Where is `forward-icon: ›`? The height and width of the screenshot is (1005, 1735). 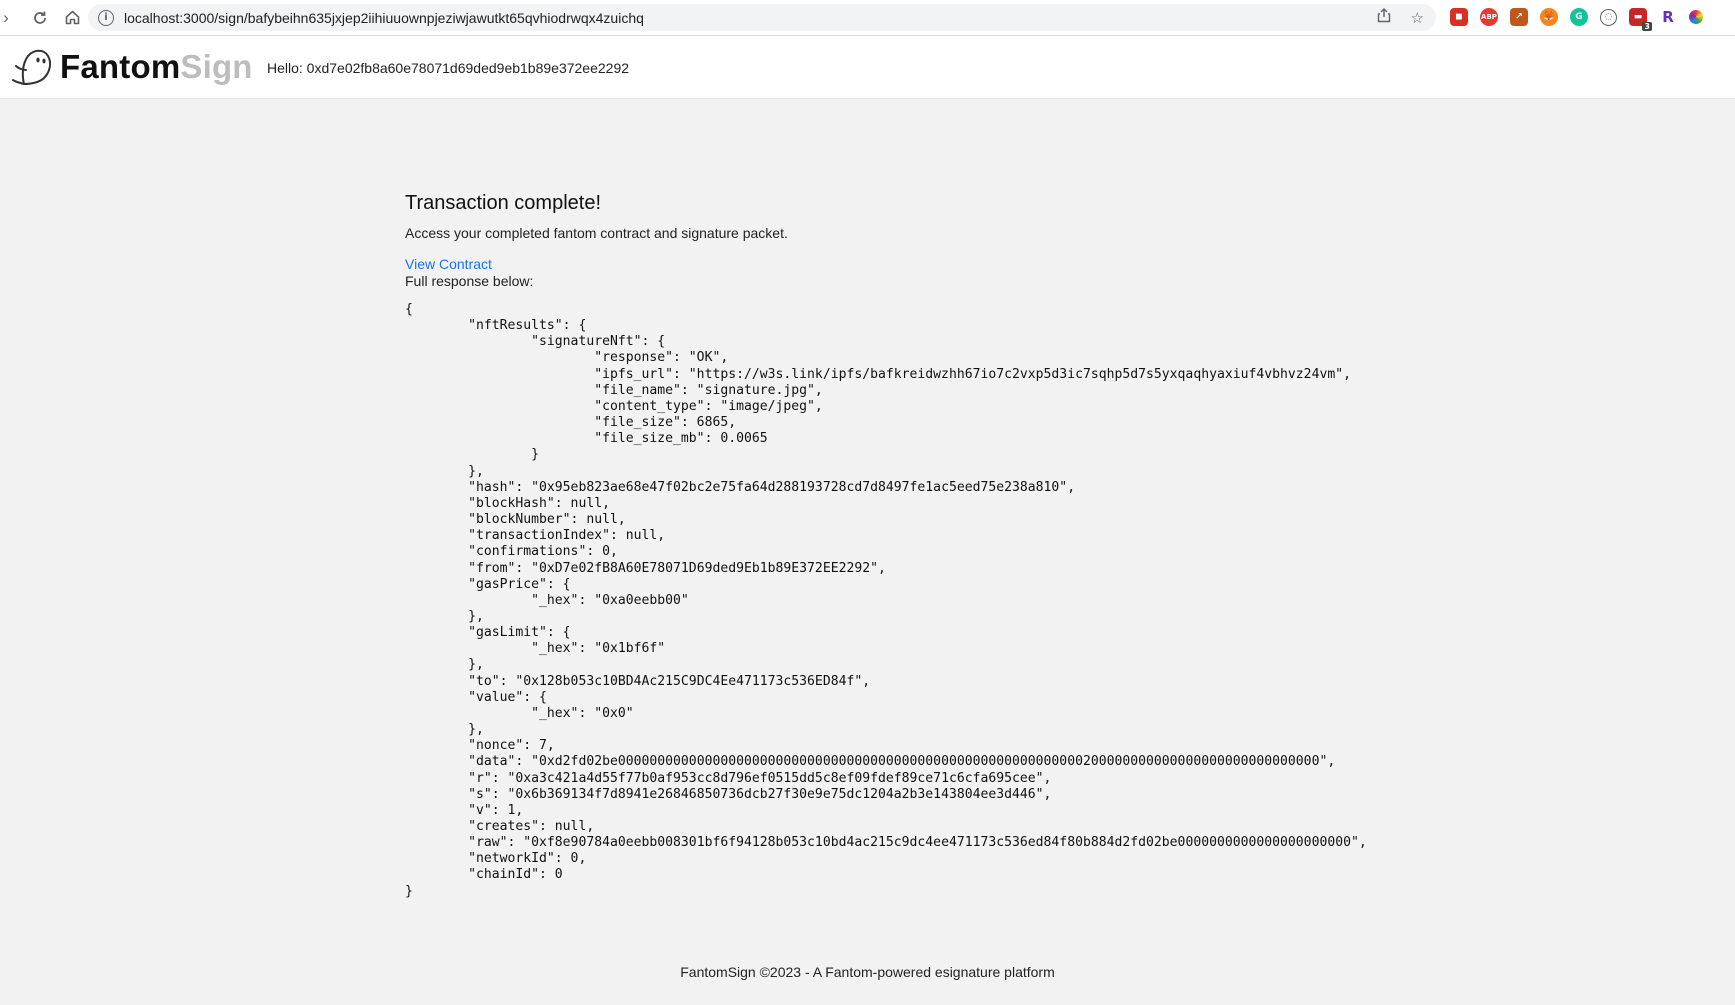
forward-icon: › is located at coordinates (9, 18).